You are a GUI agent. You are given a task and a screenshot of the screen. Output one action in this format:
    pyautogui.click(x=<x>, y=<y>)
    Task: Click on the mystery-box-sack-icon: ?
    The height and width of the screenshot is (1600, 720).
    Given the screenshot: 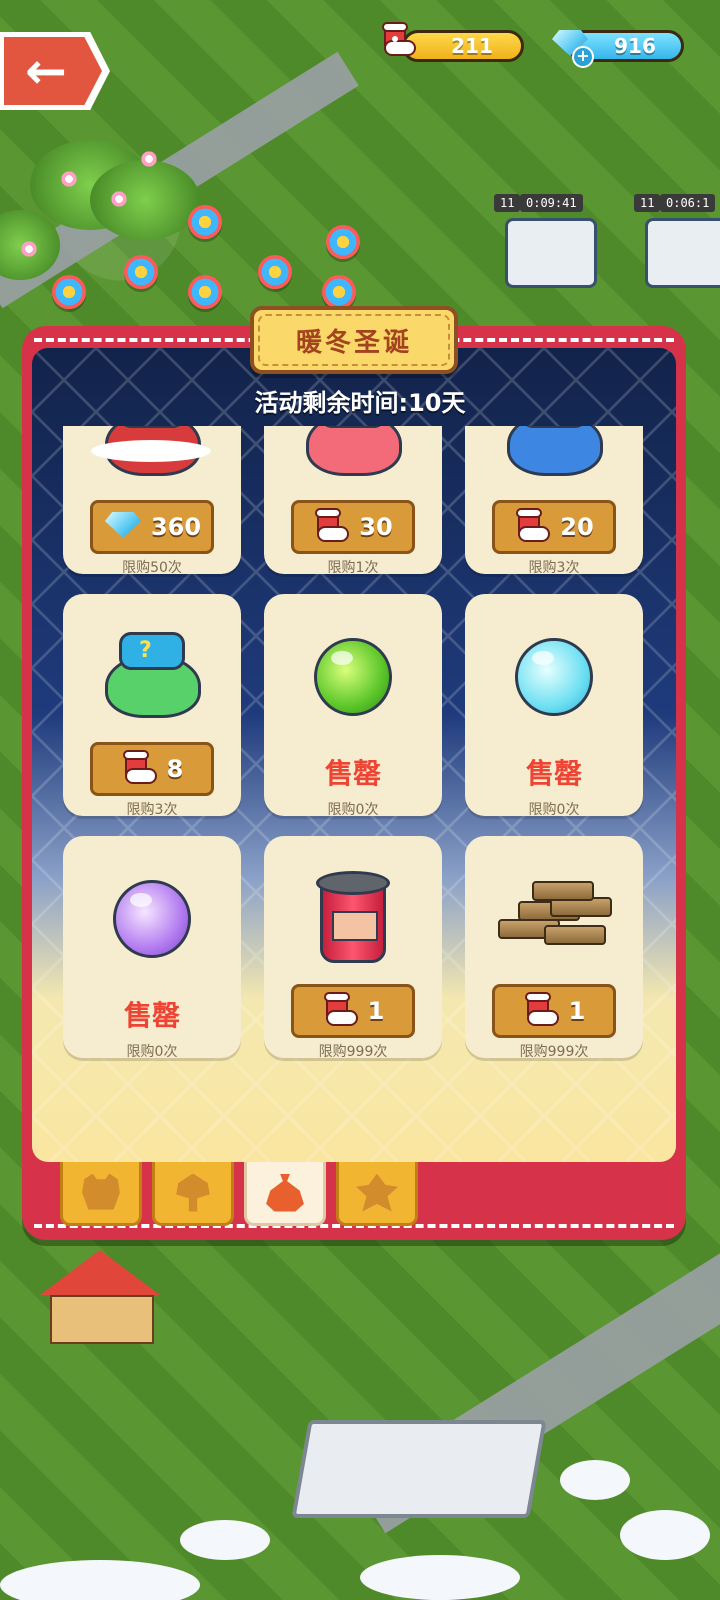 What is the action you would take?
    pyautogui.click(x=152, y=677)
    